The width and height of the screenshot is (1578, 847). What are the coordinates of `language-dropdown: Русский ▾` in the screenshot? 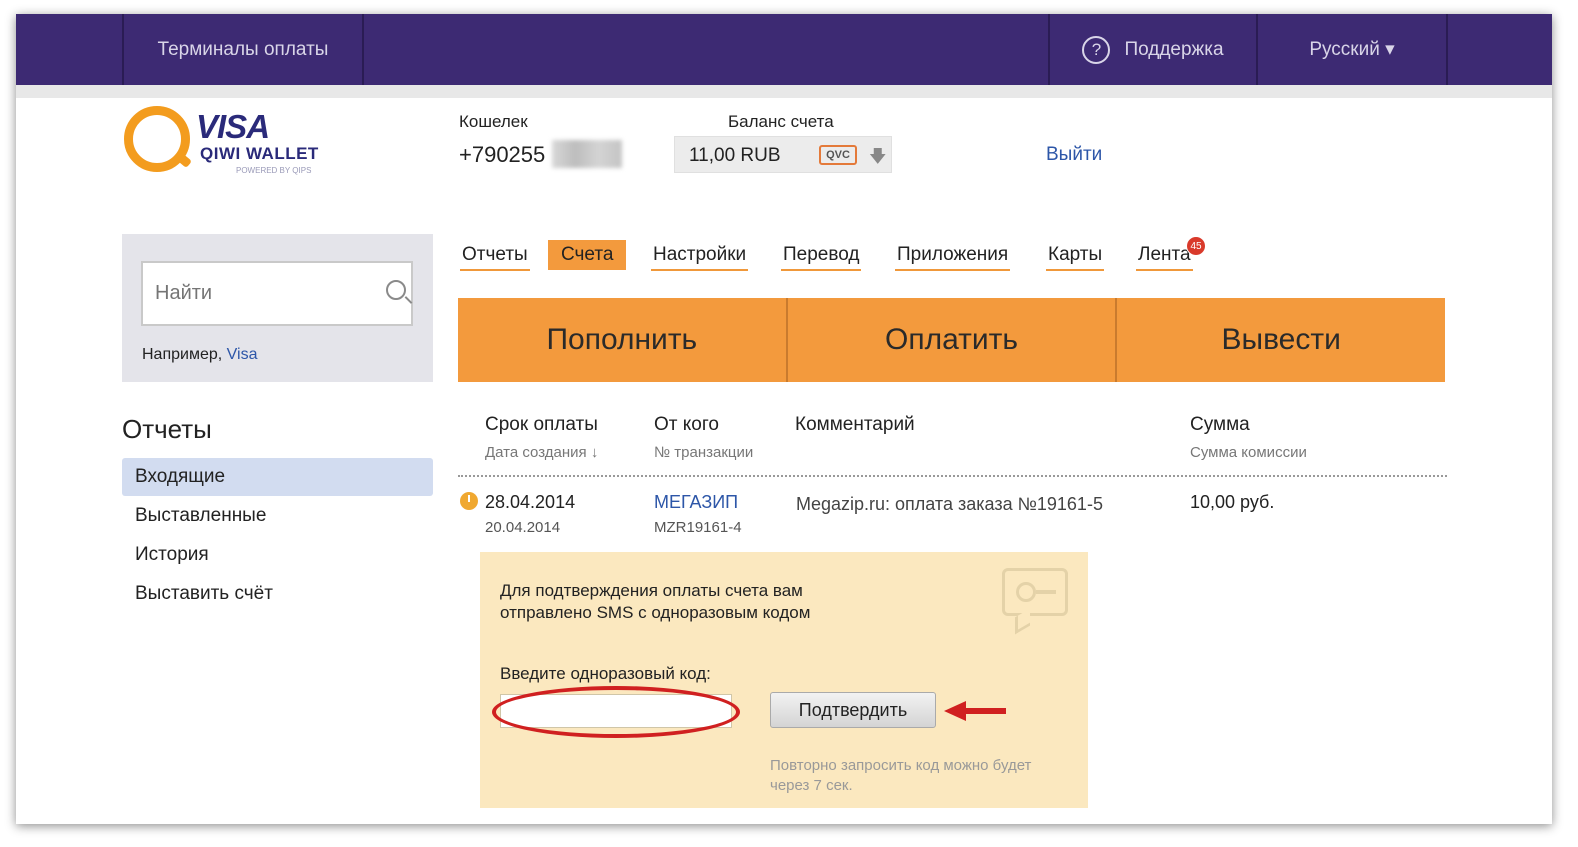 It's located at (1353, 49).